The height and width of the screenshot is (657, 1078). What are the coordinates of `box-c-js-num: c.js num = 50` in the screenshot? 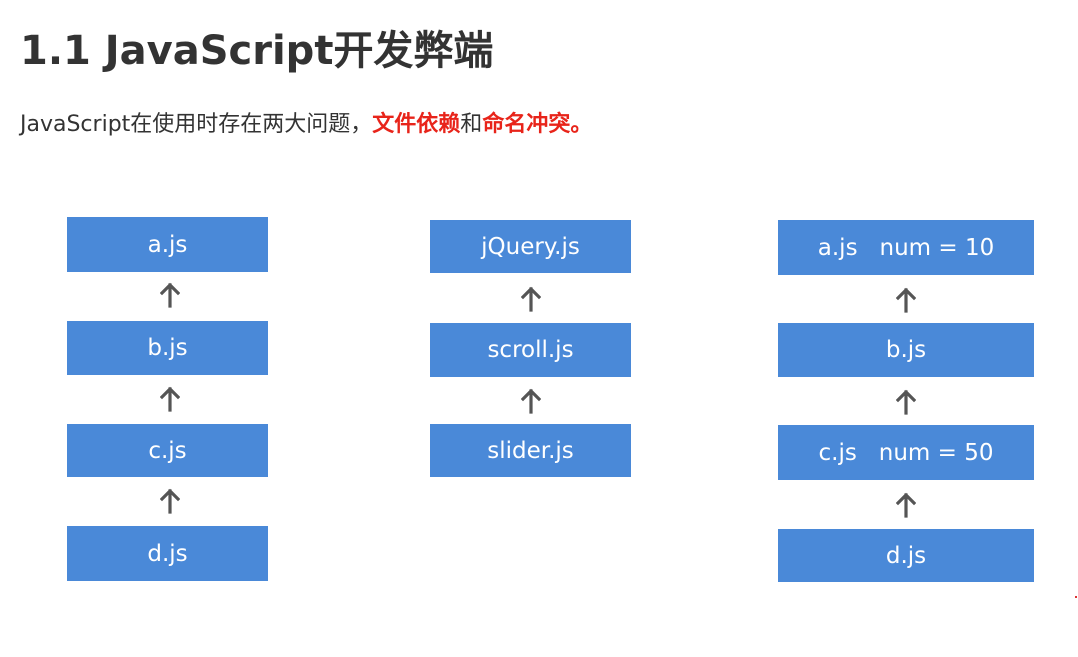 It's located at (906, 452).